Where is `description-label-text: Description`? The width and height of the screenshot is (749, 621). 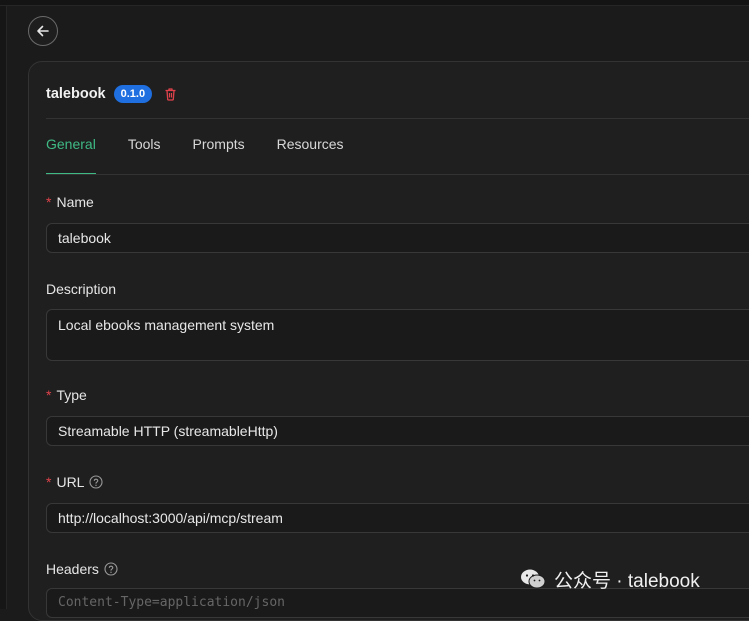 description-label-text: Description is located at coordinates (81, 289).